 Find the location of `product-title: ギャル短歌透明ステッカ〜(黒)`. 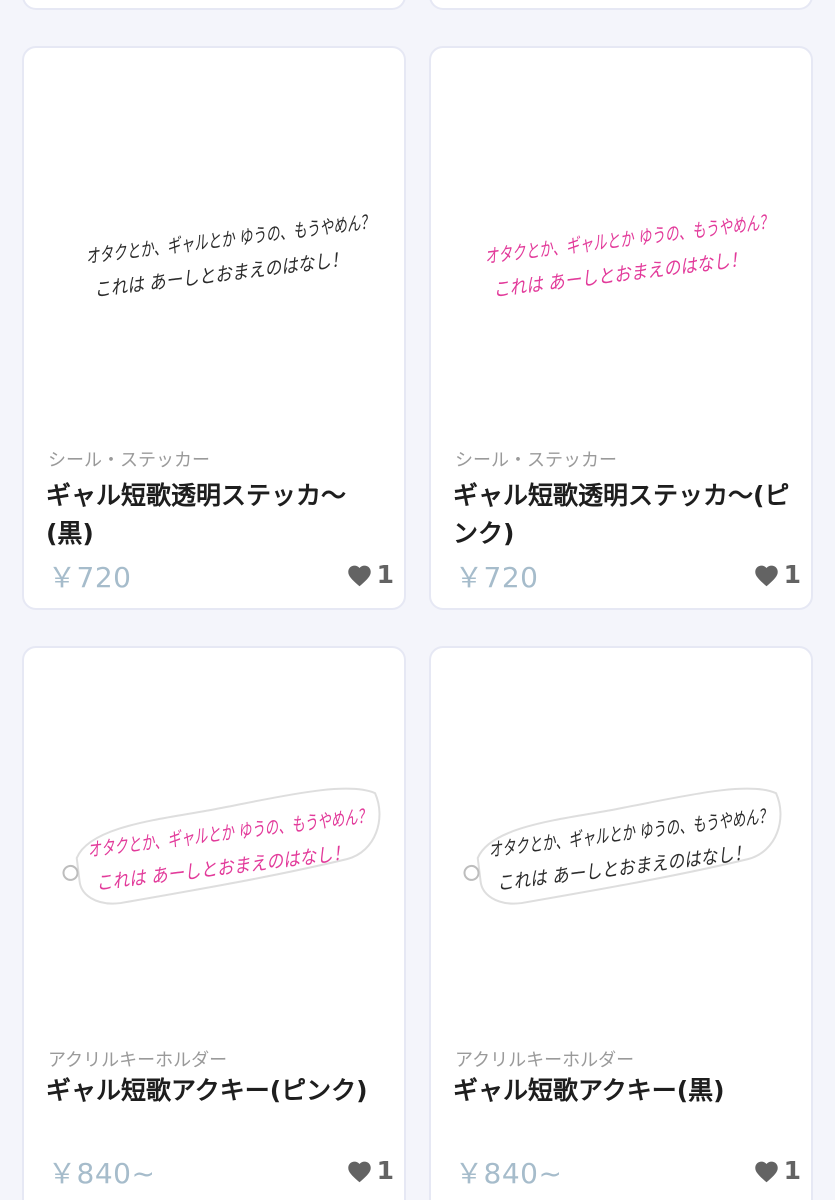

product-title: ギャル短歌透明ステッカ〜(黒) is located at coordinates (218, 515).